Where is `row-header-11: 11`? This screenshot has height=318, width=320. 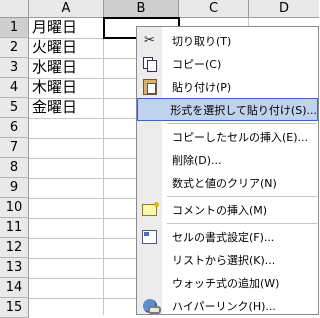
row-header-11: 11 is located at coordinates (14, 228).